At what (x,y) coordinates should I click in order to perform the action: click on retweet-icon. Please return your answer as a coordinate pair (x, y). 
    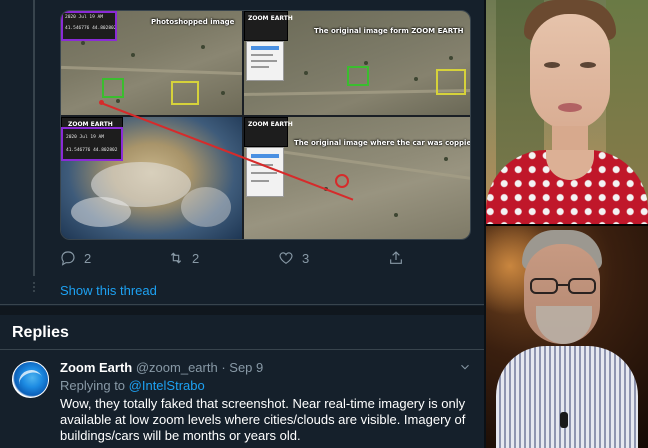
    Looking at the image, I should click on (176, 258).